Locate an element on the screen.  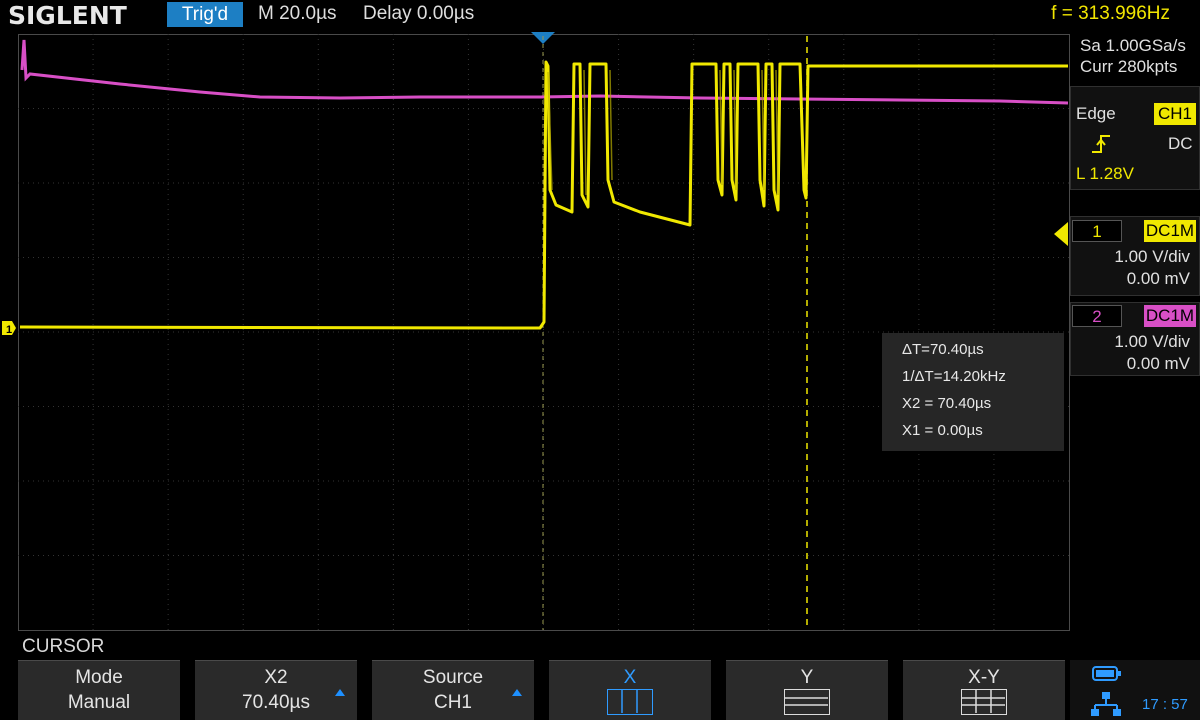
softkey-source-value: CH1 is located at coordinates (452, 702).